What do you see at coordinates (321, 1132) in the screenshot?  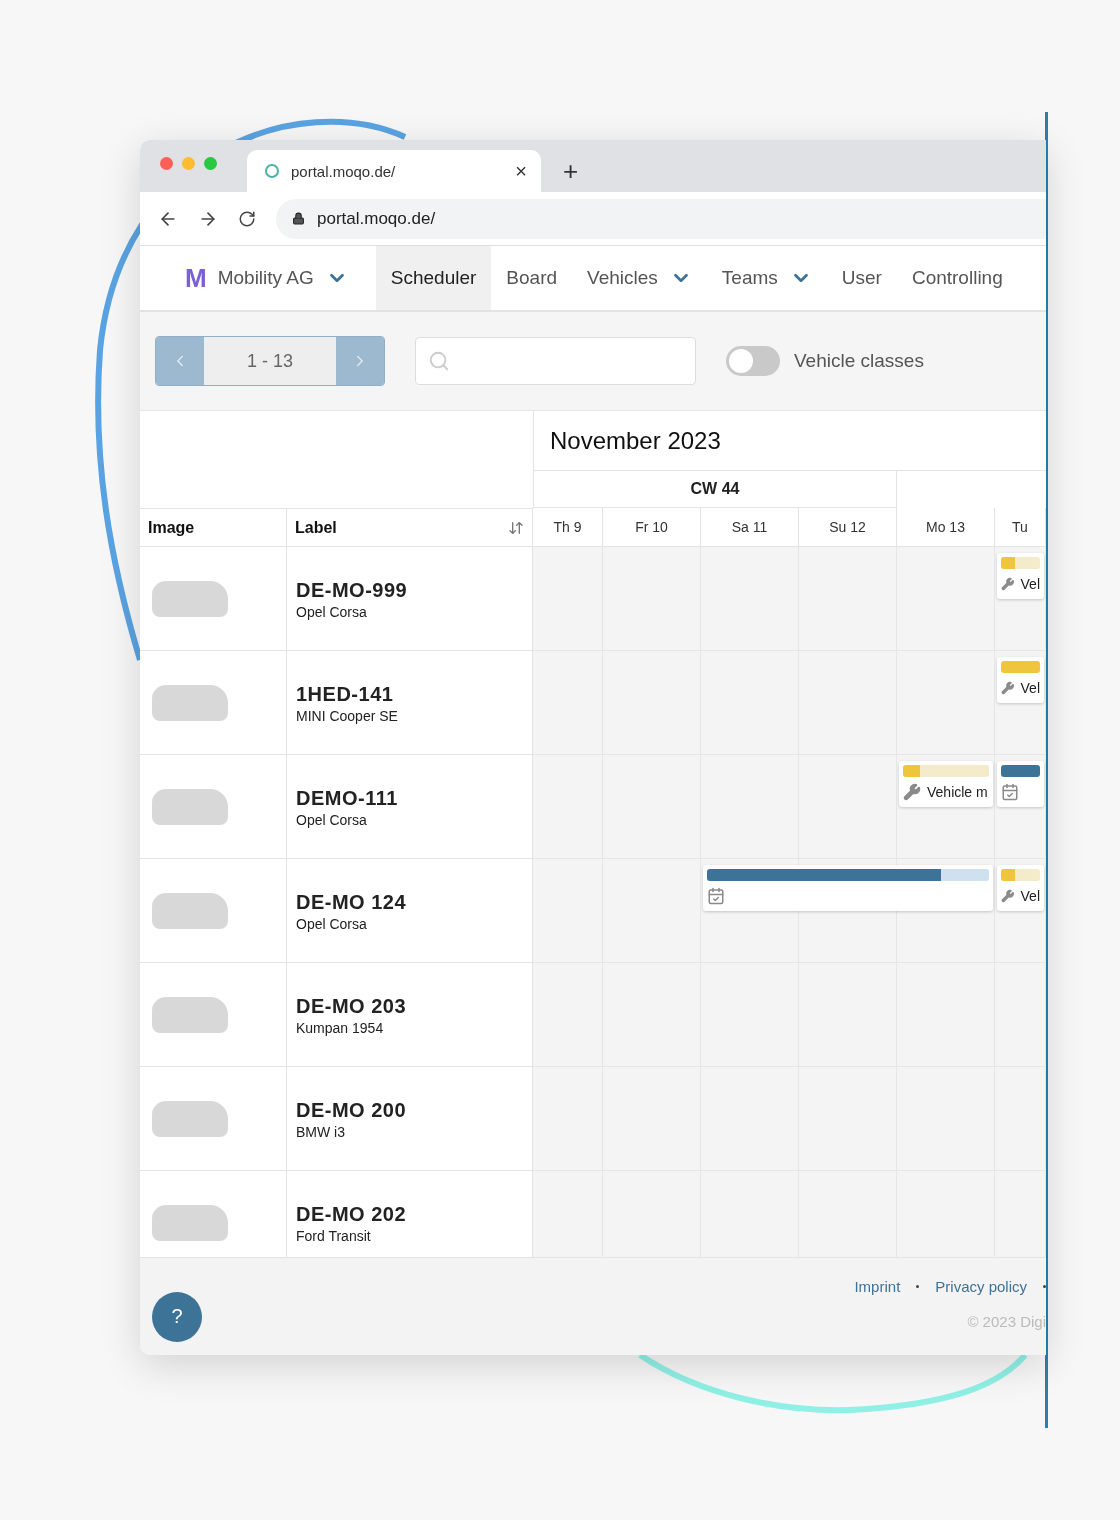 I see `vehicle-model: BMW i3` at bounding box center [321, 1132].